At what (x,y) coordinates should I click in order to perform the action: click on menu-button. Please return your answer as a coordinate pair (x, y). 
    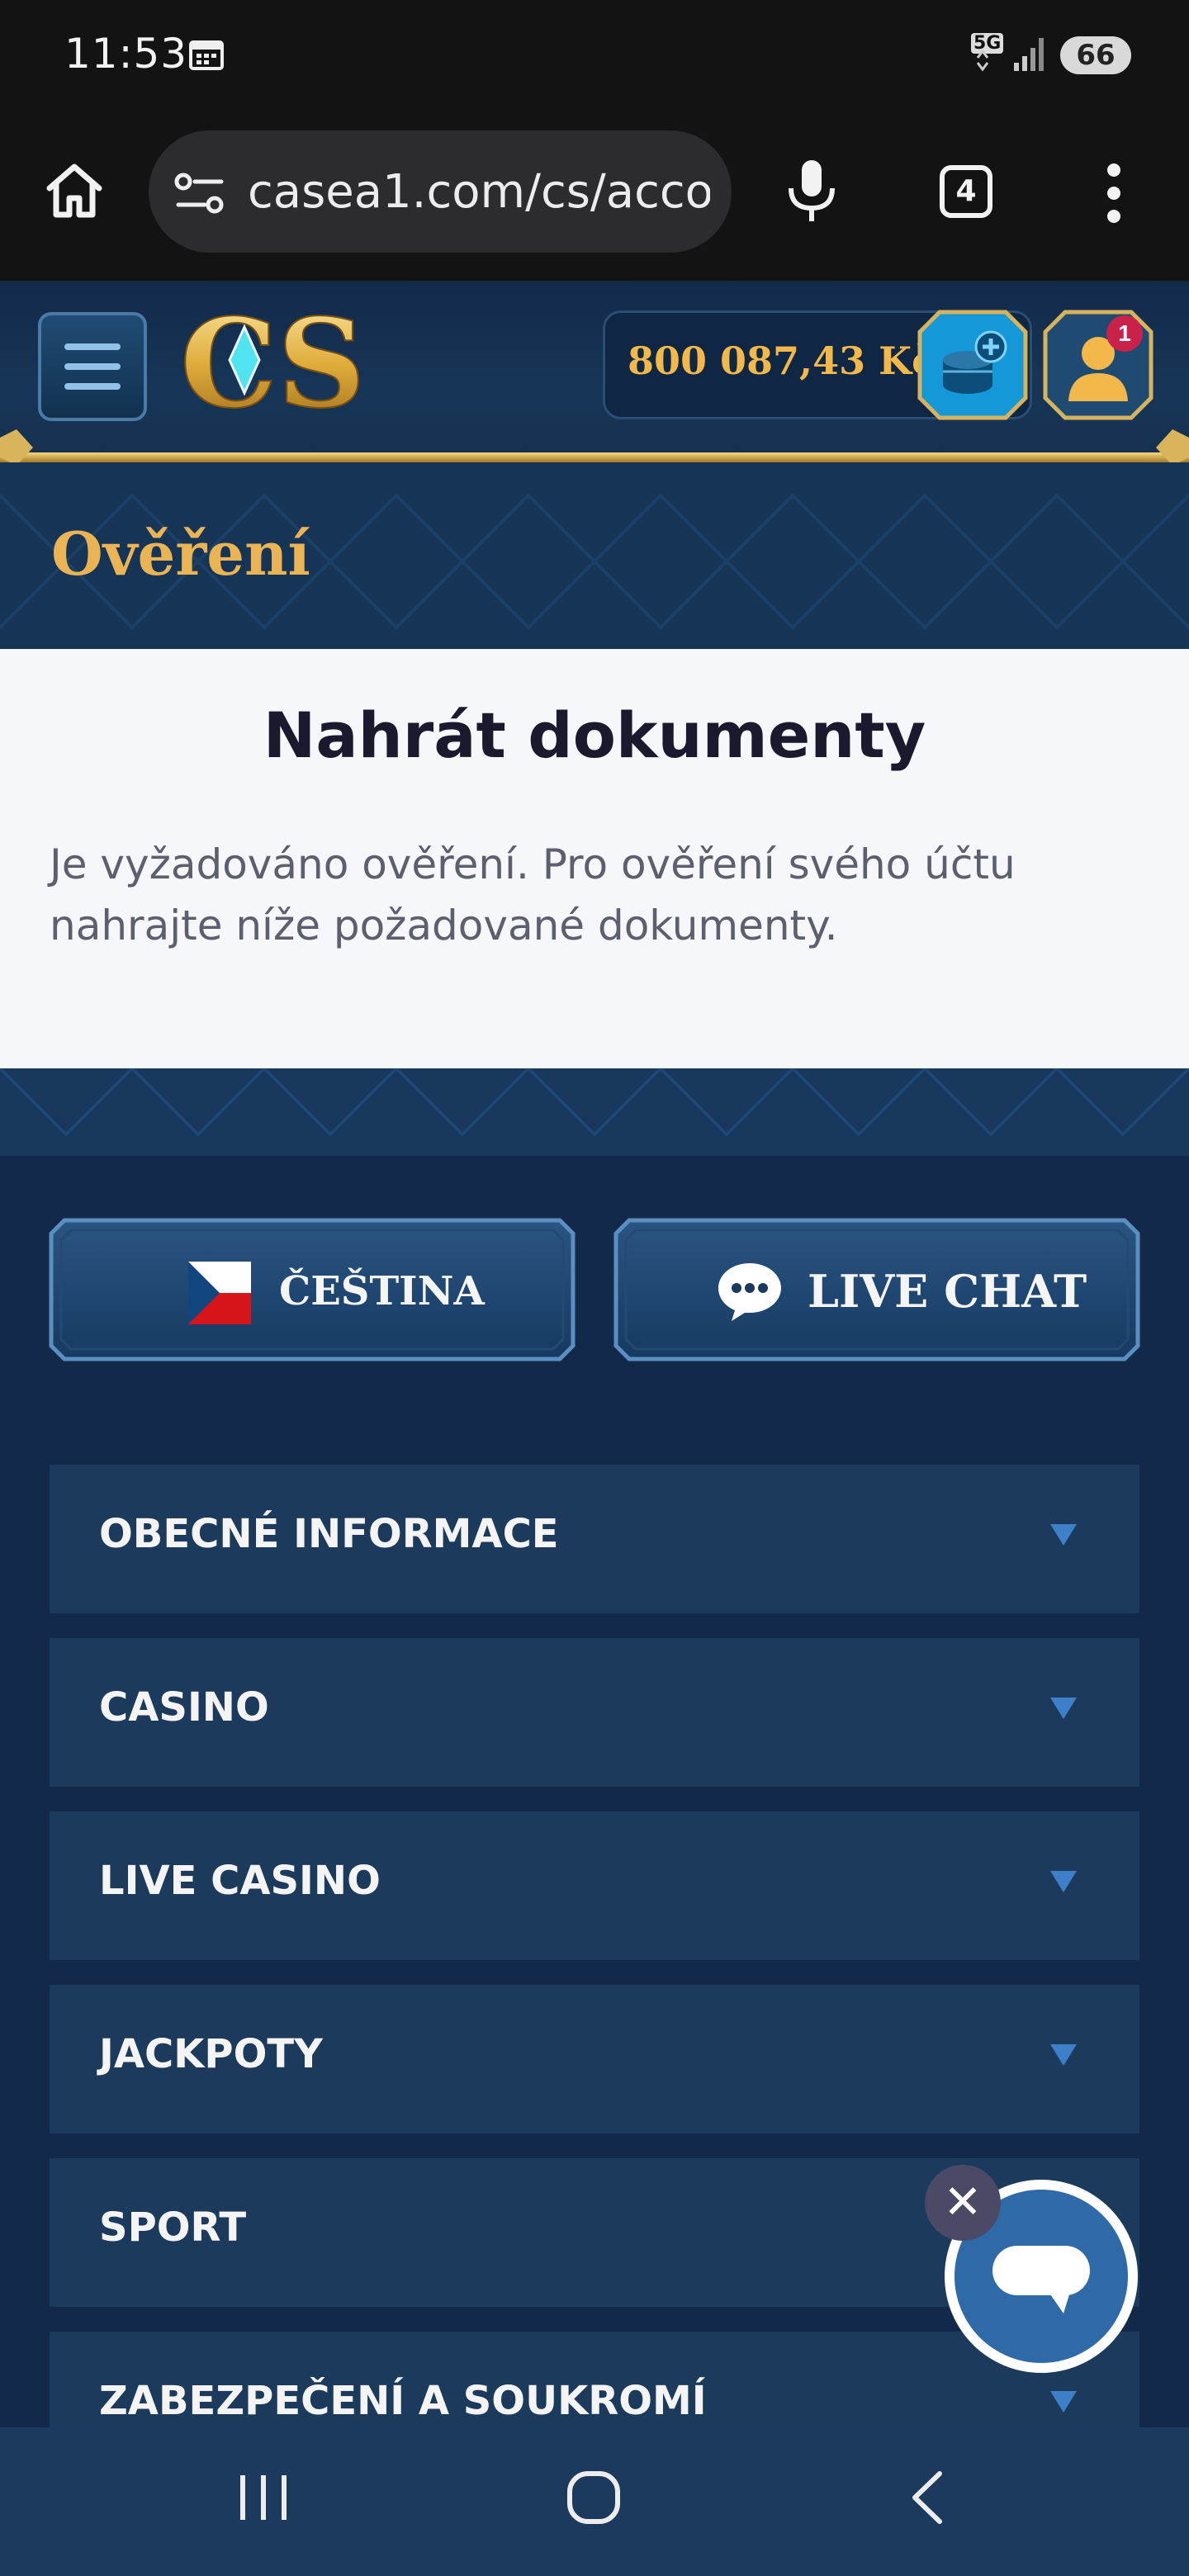
    Looking at the image, I should click on (92, 366).